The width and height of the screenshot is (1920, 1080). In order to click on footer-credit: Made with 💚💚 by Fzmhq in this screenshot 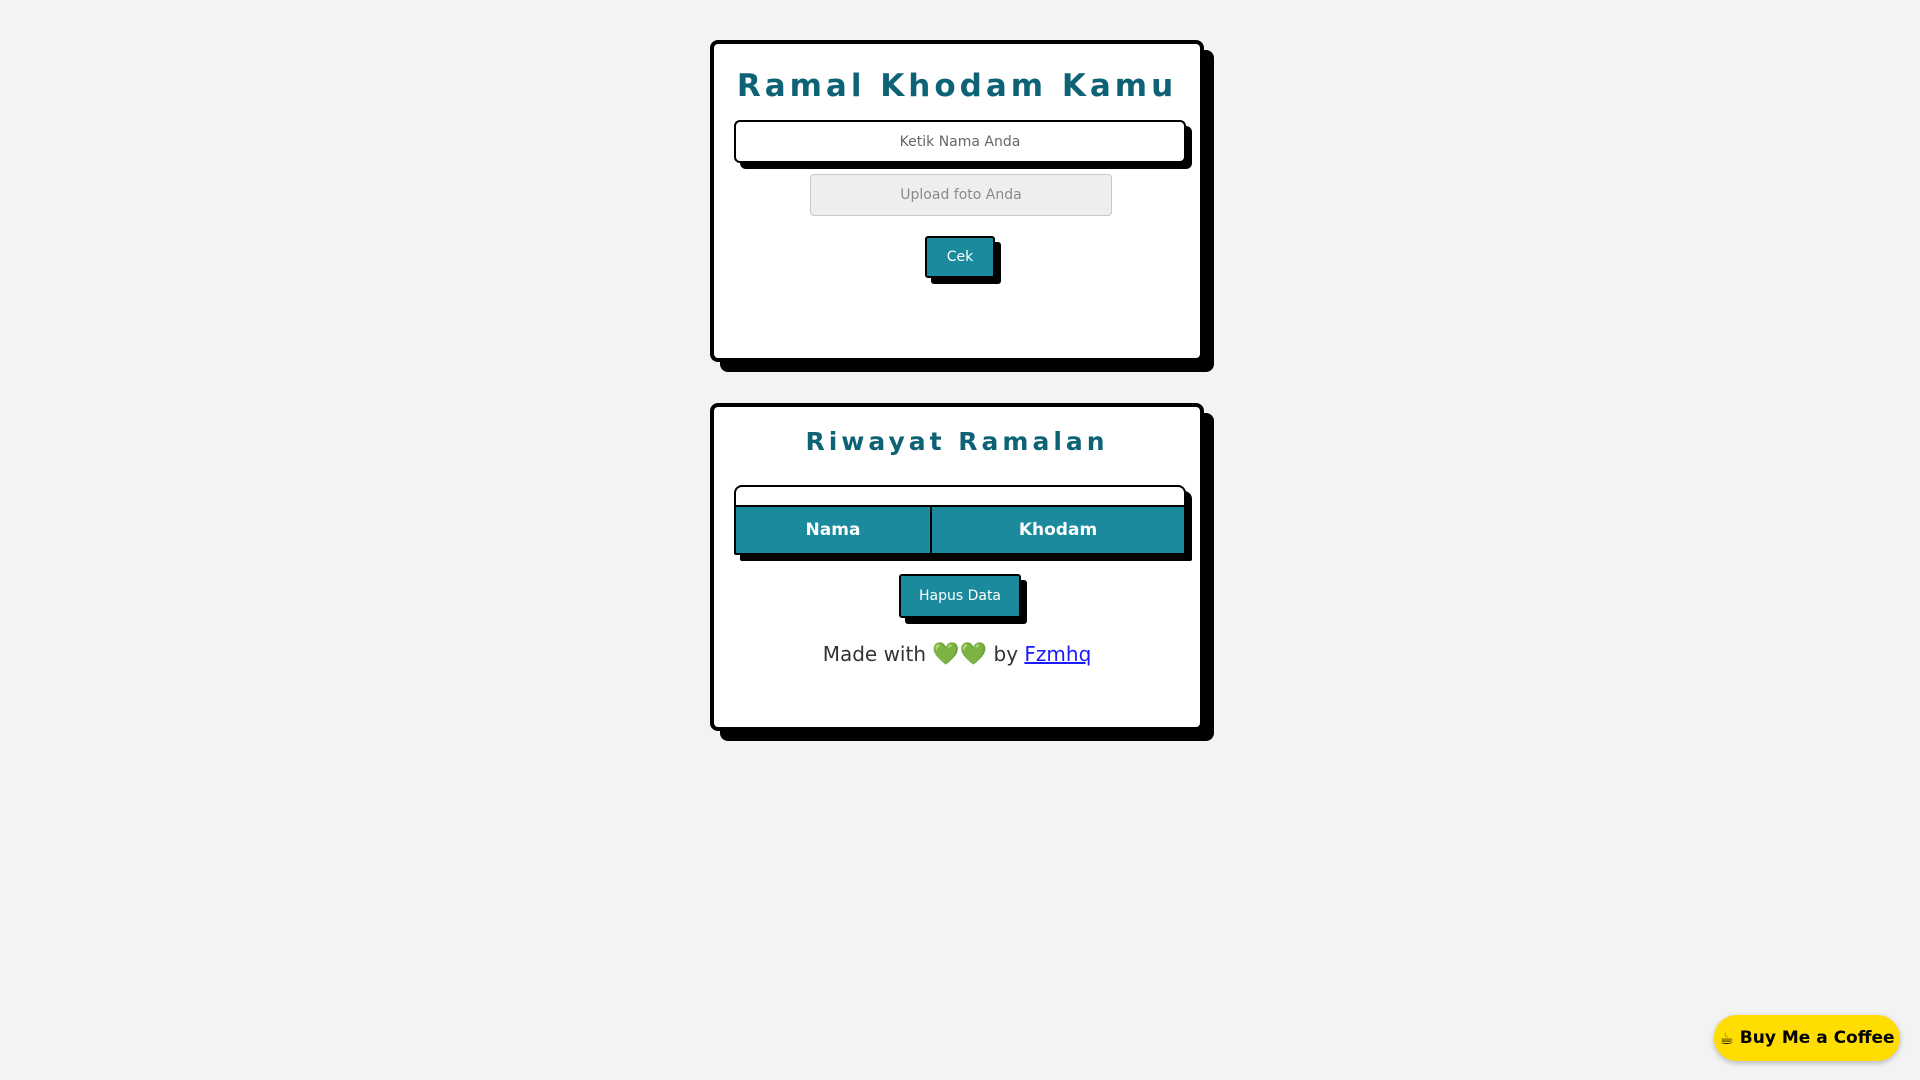, I will do `click(957, 654)`.